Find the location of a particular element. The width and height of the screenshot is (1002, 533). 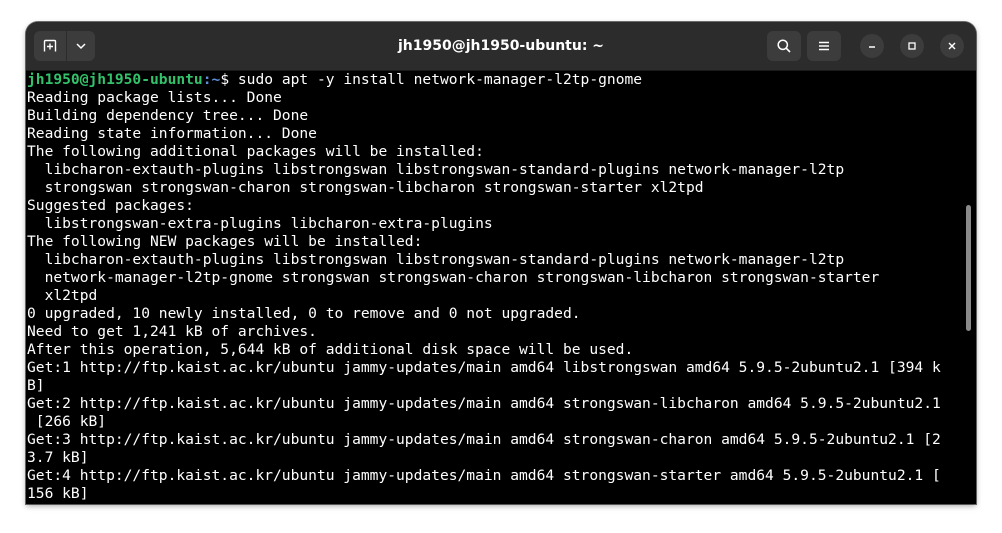

prompt-user-host: jh1950@jh1950-ubuntu is located at coordinates (115, 79).